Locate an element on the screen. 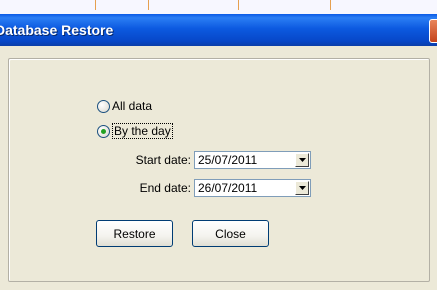 The width and height of the screenshot is (437, 290). start-date-dropdown: 25/07/2011 is located at coordinates (252, 160).